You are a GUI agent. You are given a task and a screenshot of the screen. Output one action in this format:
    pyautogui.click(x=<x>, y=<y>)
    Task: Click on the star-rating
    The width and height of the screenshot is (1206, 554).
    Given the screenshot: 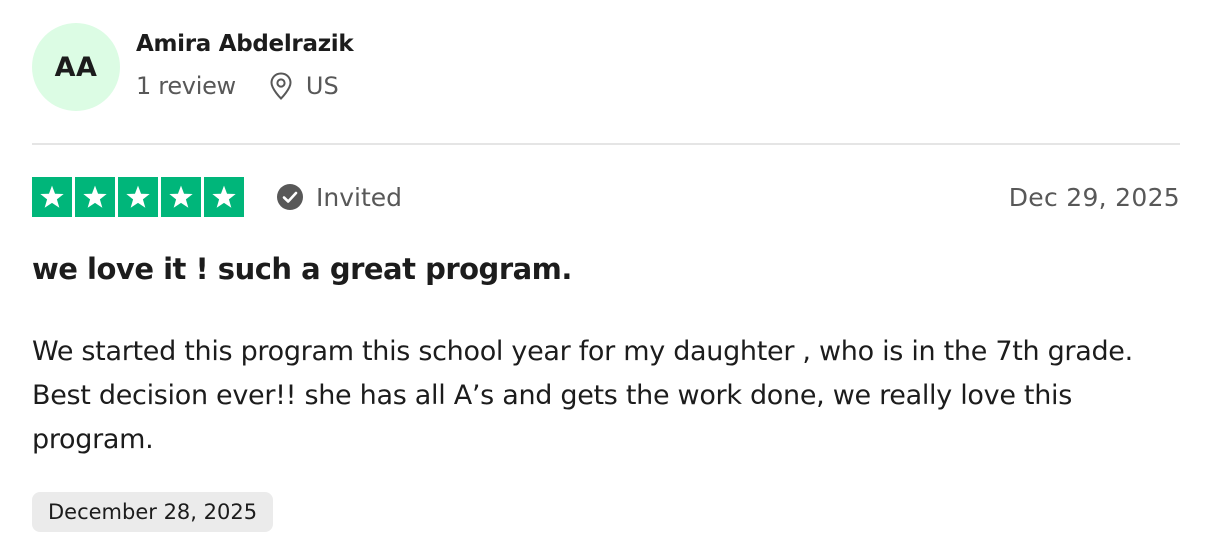 What is the action you would take?
    pyautogui.click(x=138, y=197)
    